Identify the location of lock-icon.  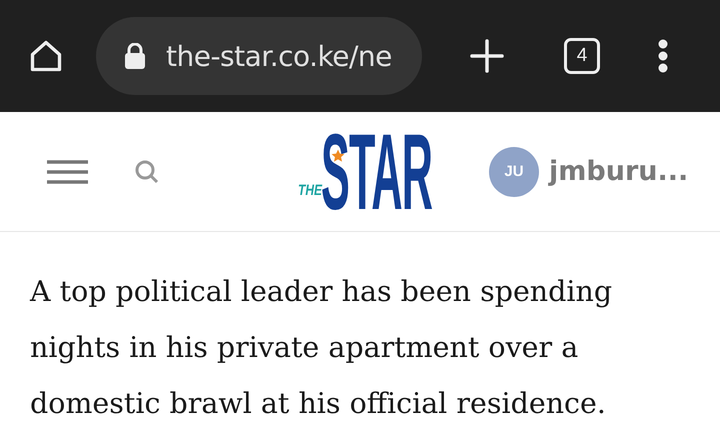
(135, 56).